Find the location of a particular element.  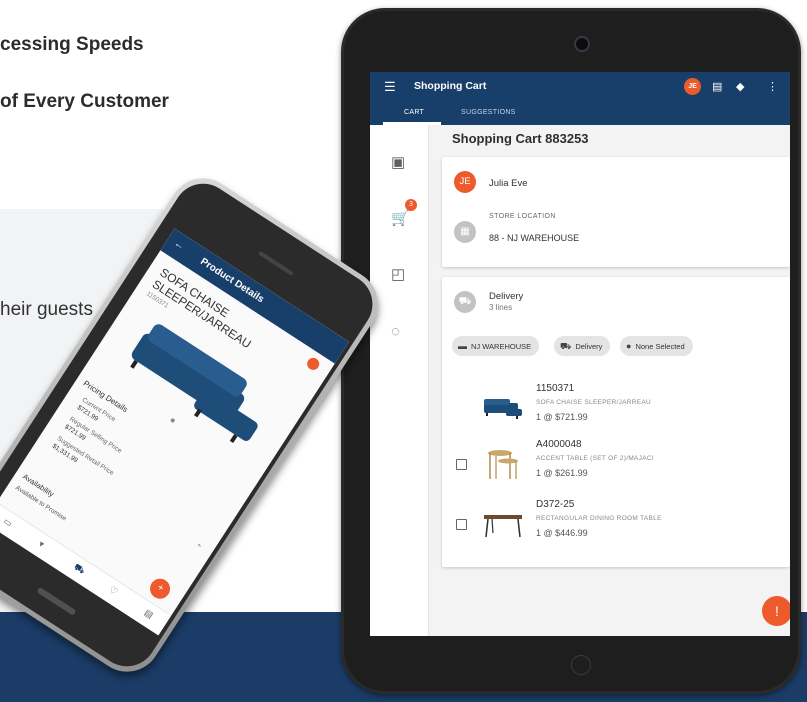

body-text-fragment: heir guests is located at coordinates (46, 309).